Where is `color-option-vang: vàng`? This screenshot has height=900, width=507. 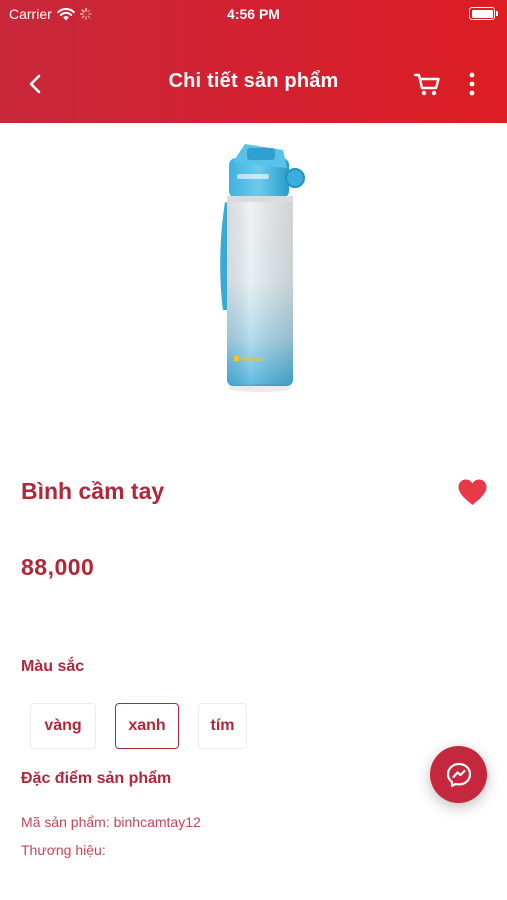 color-option-vang: vàng is located at coordinates (63, 726).